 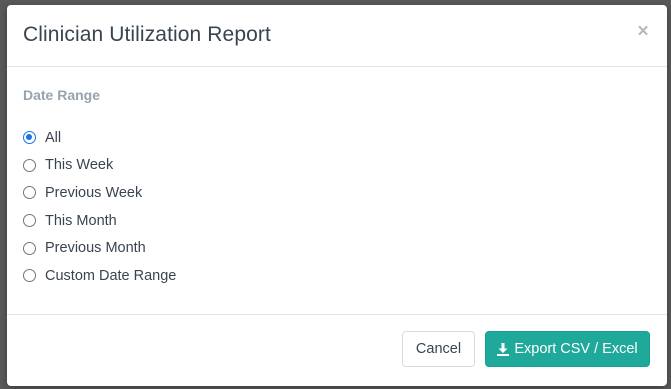 I want to click on radio-label: This Week, so click(x=79, y=165).